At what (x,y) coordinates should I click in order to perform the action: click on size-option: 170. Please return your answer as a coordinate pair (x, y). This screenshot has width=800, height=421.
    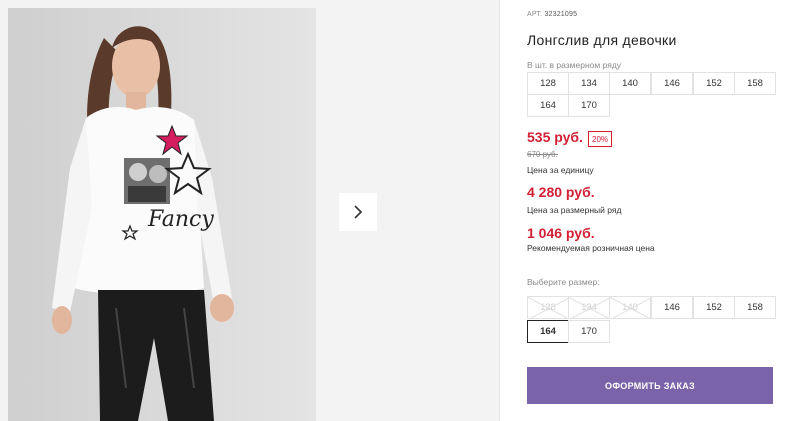
    Looking at the image, I should click on (589, 331).